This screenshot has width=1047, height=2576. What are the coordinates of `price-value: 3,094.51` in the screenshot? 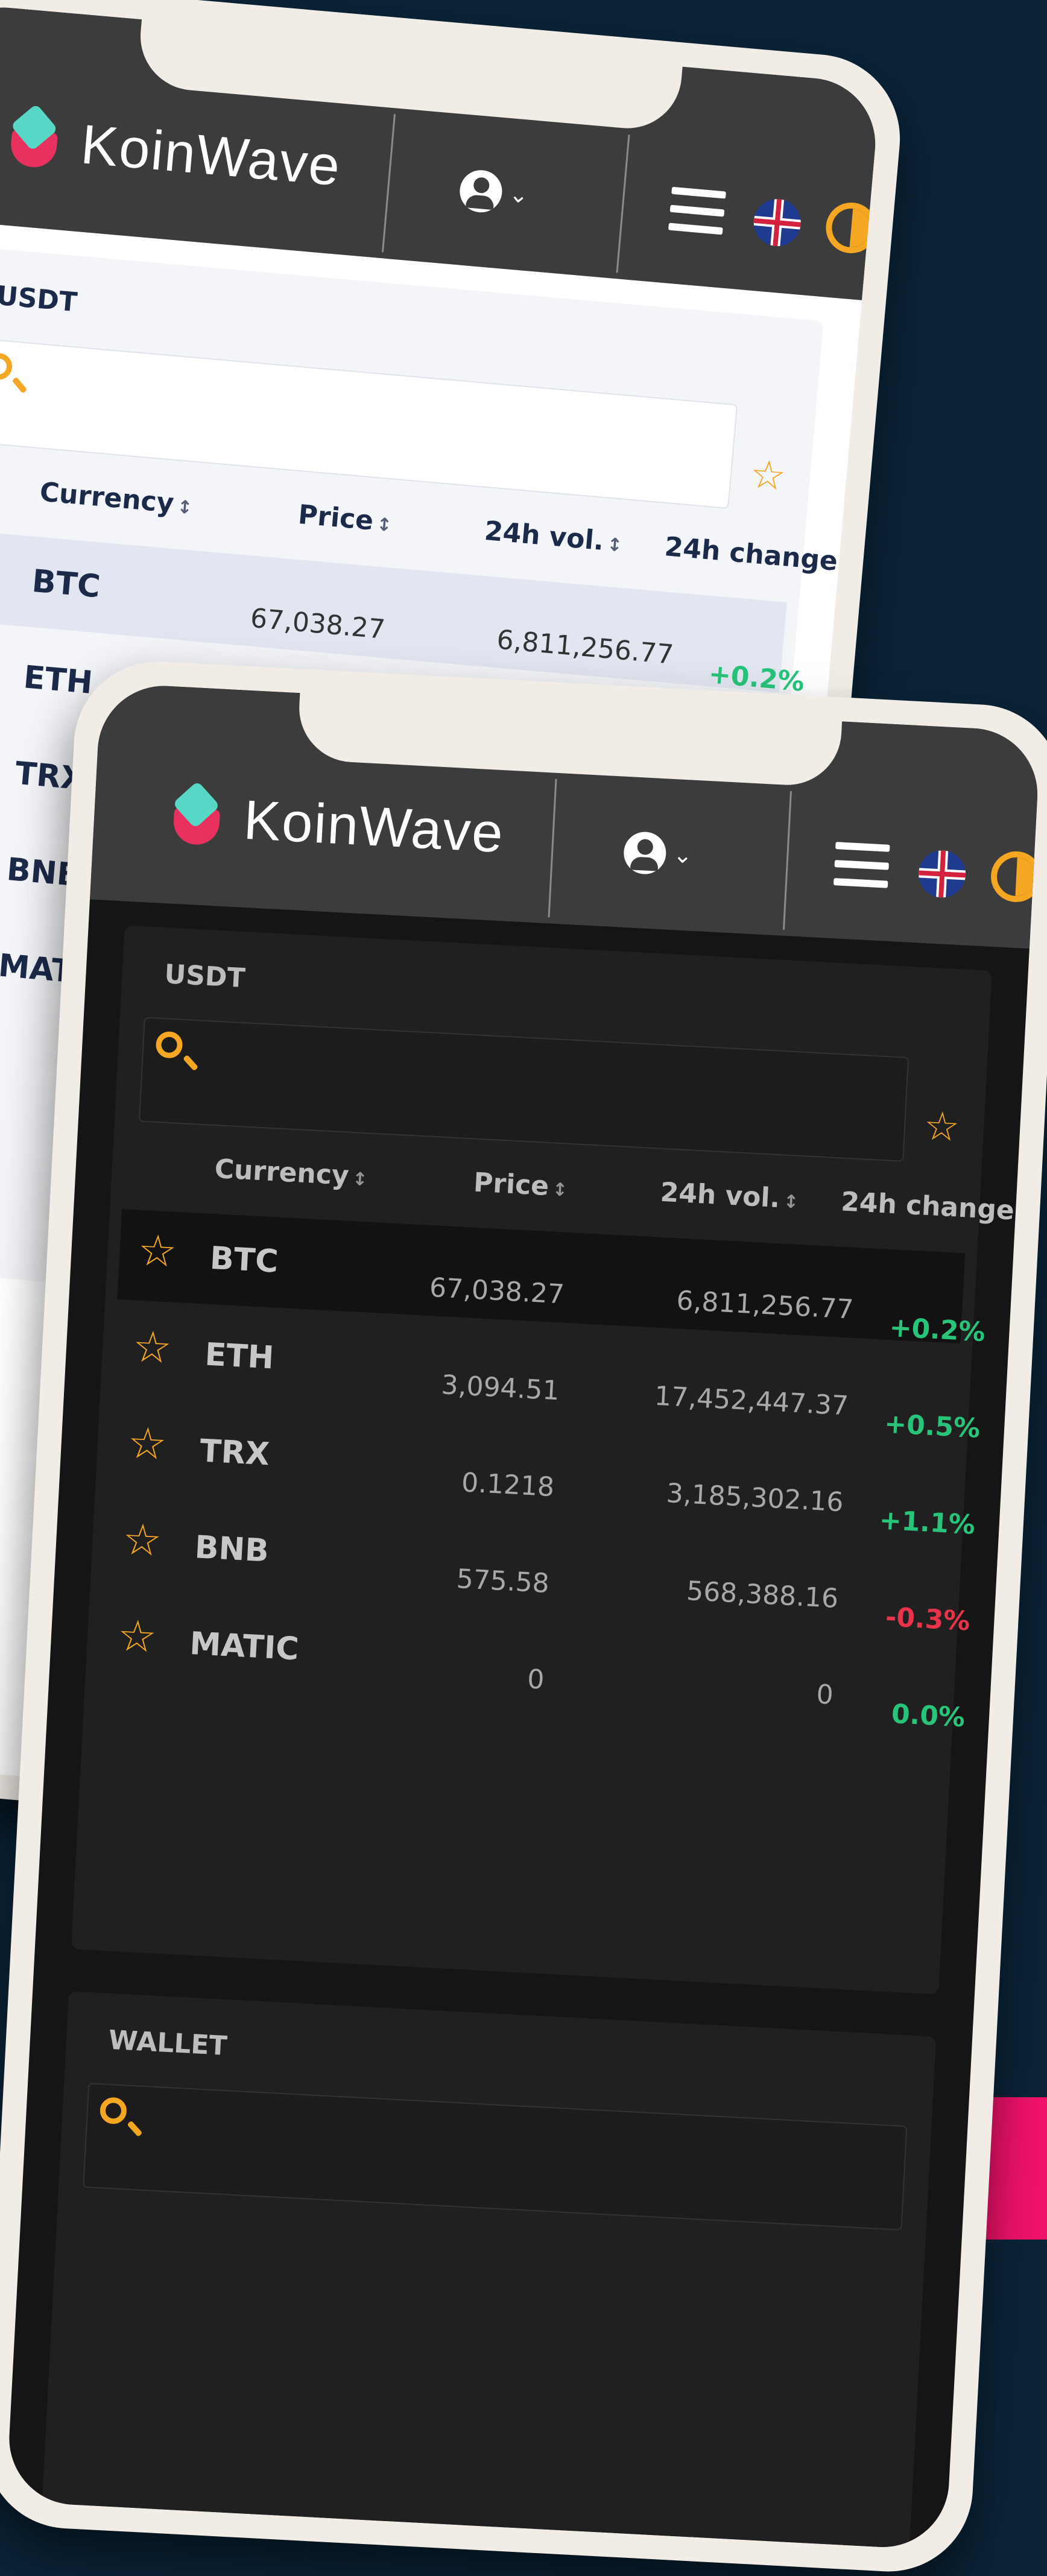 It's located at (500, 1388).